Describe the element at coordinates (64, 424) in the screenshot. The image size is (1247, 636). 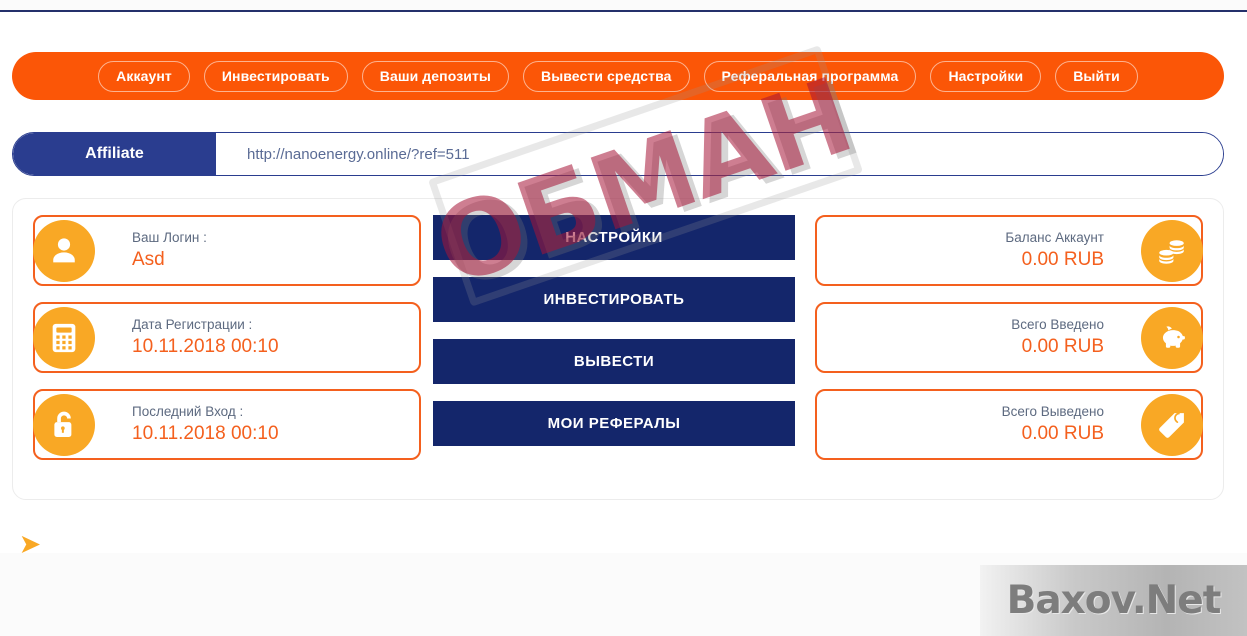
I see `unlock-icon` at that location.